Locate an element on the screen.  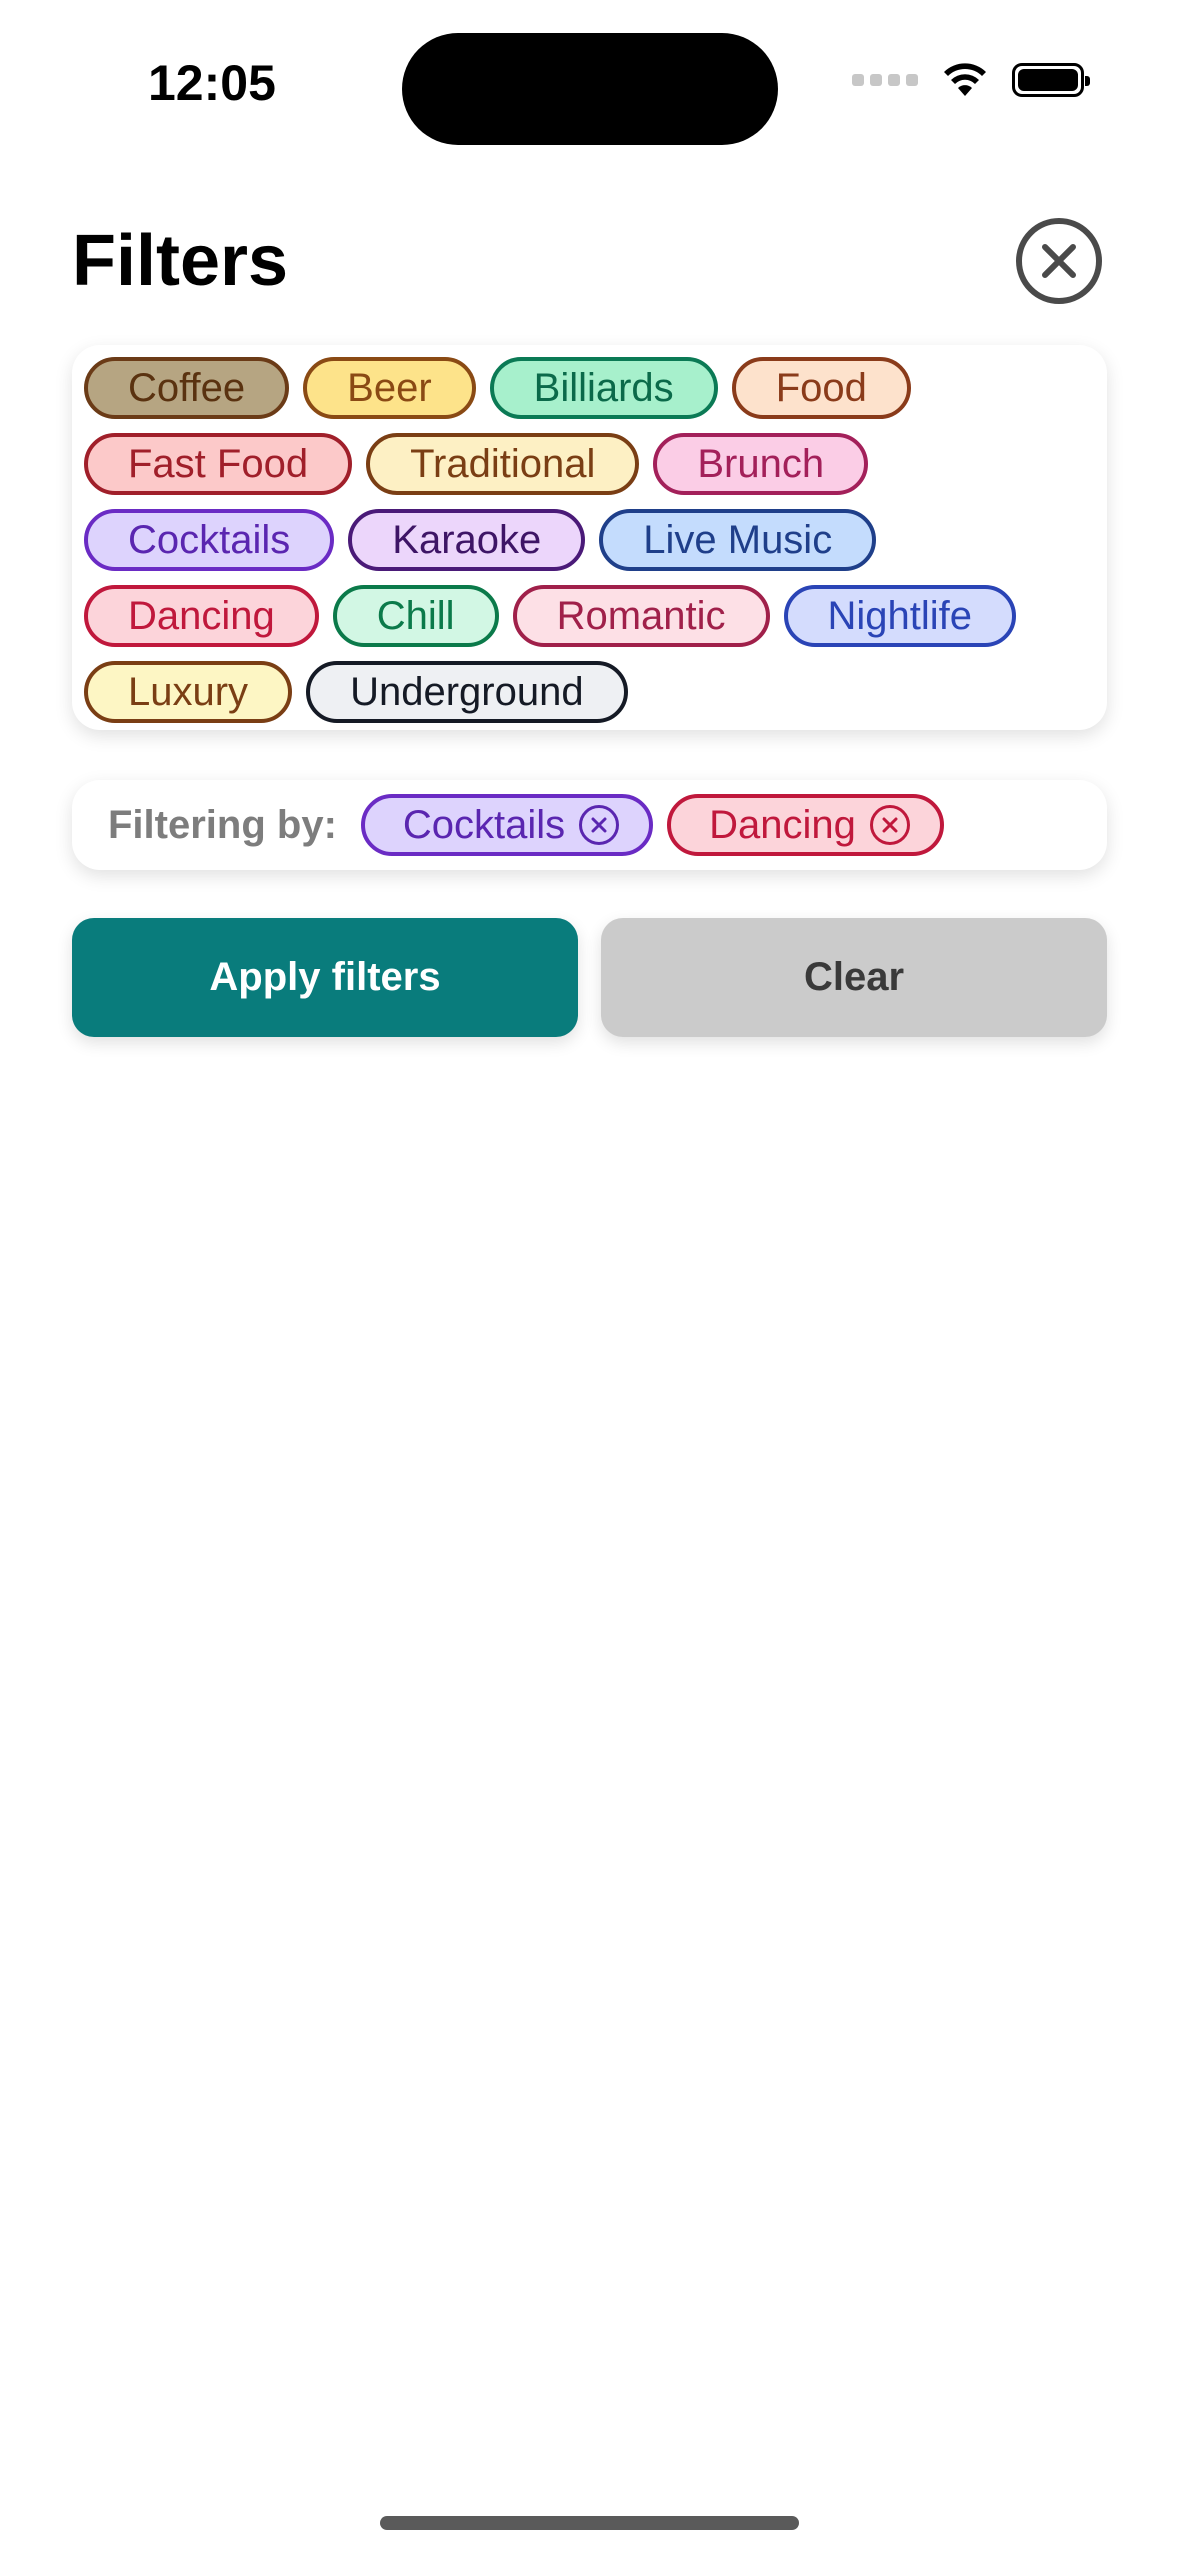
cellular-signal-icon is located at coordinates (885, 80).